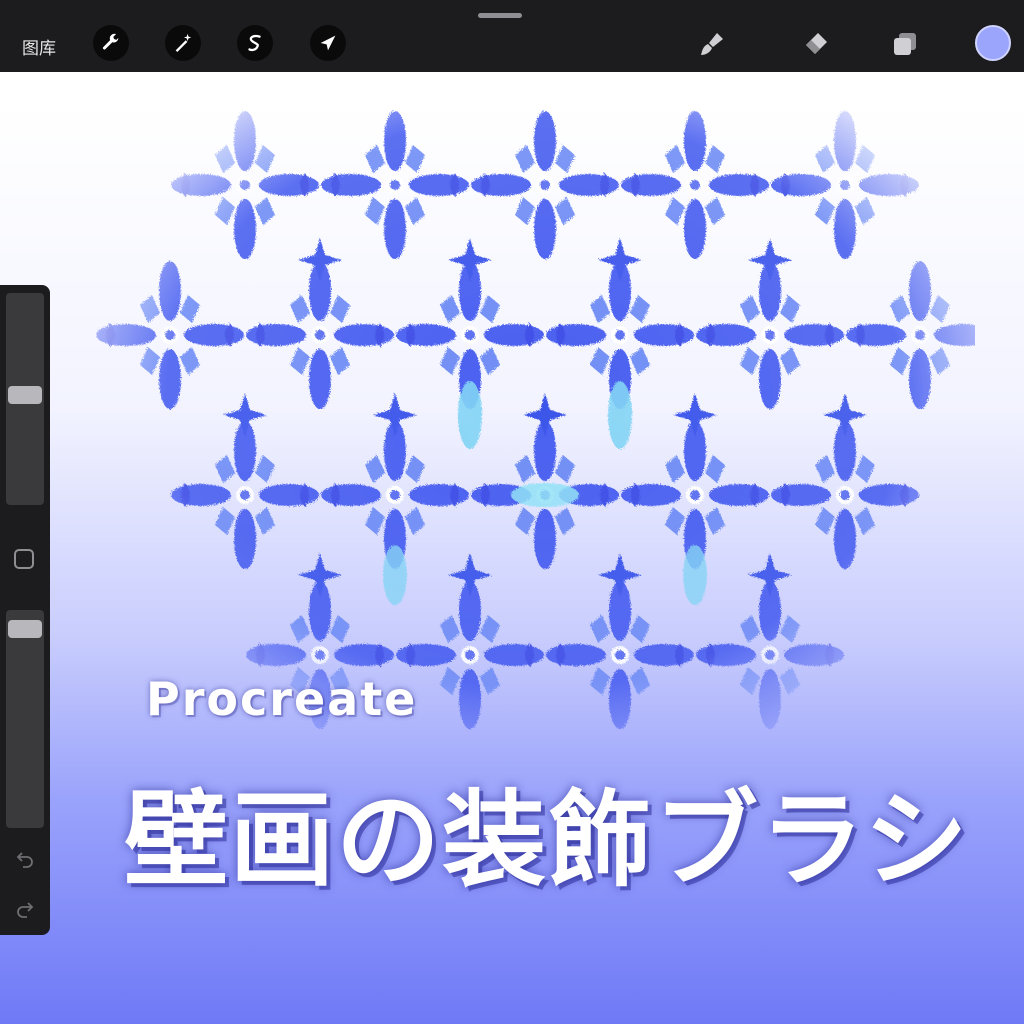 The image size is (1024, 1024). What do you see at coordinates (993, 43) in the screenshot?
I see `color-picker-button` at bounding box center [993, 43].